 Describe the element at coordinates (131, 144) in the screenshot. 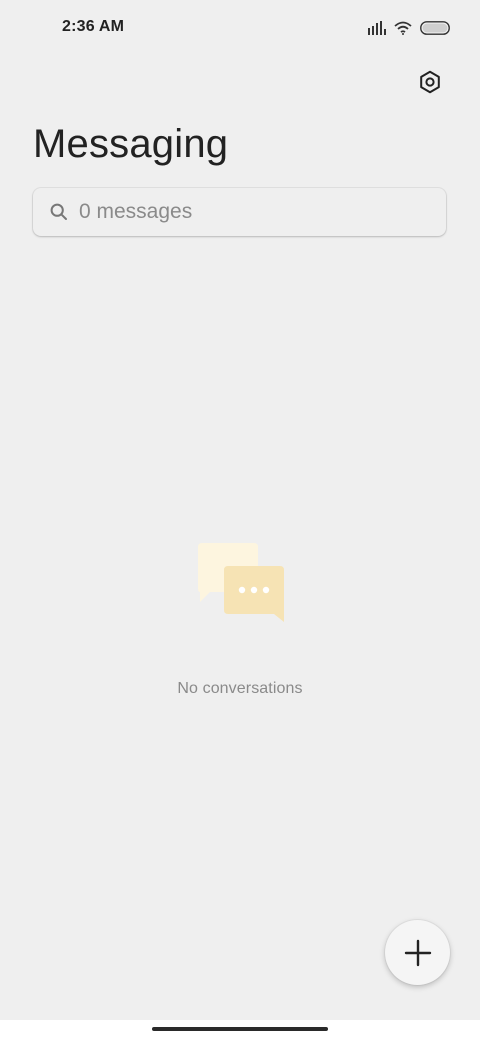

I see `page-title: Messaging` at that location.